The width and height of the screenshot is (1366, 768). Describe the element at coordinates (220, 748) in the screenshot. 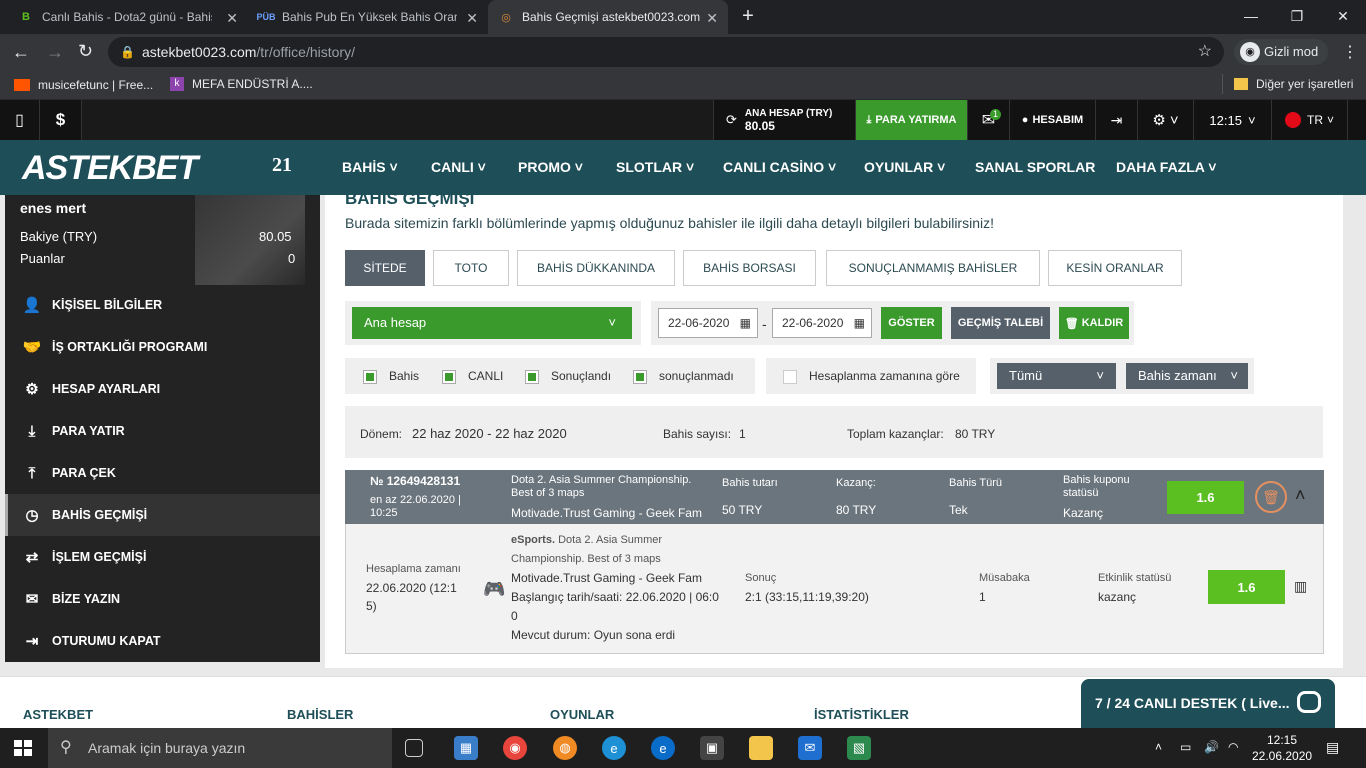

I see `taskbar-search-input: ⚲ Aramak için buraya yazın` at that location.